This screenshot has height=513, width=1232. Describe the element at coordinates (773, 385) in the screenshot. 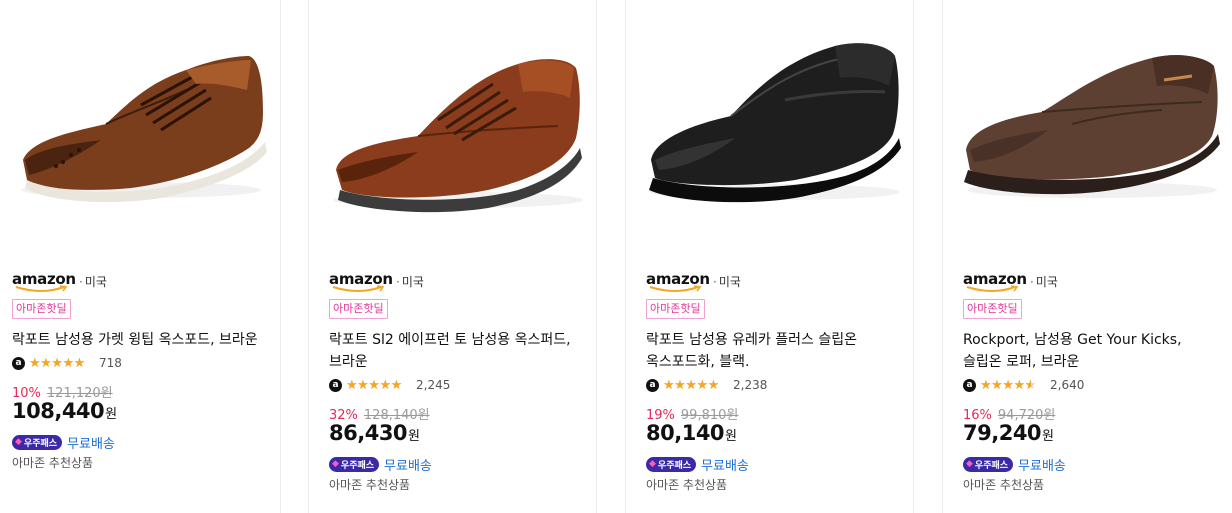

I see `rating-row: a ★★★★★ ★★★★★ 2,238` at that location.